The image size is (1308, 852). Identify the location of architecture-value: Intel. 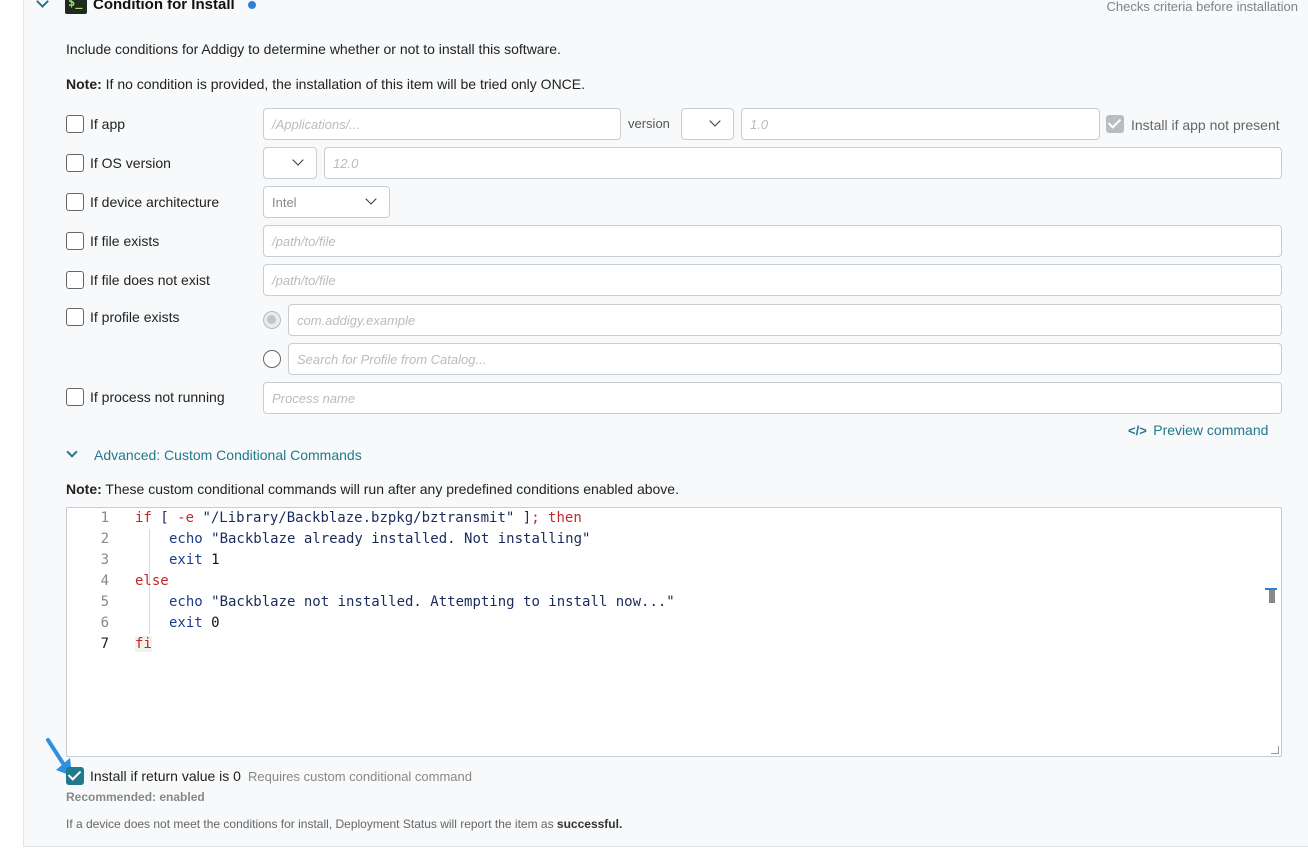
(284, 202).